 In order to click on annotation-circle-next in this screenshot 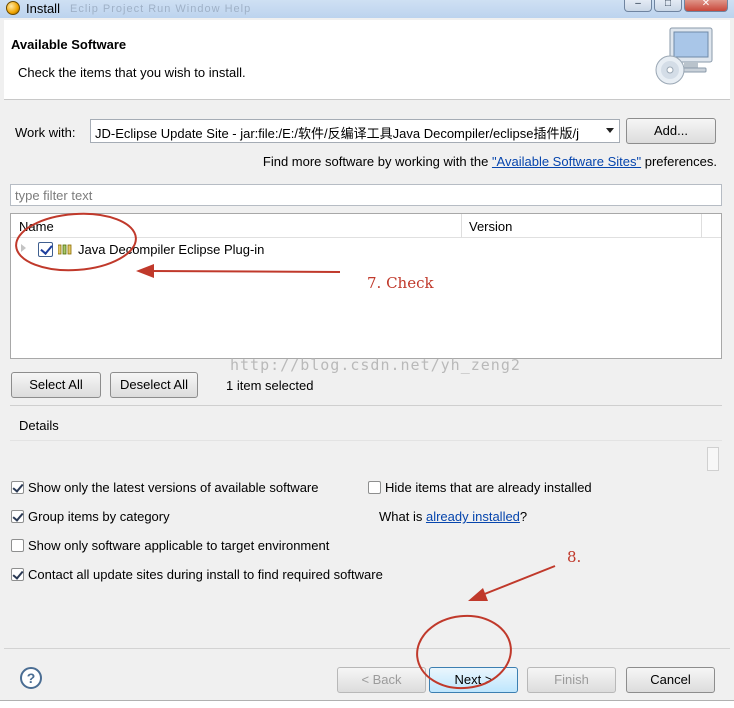, I will do `click(464, 652)`.